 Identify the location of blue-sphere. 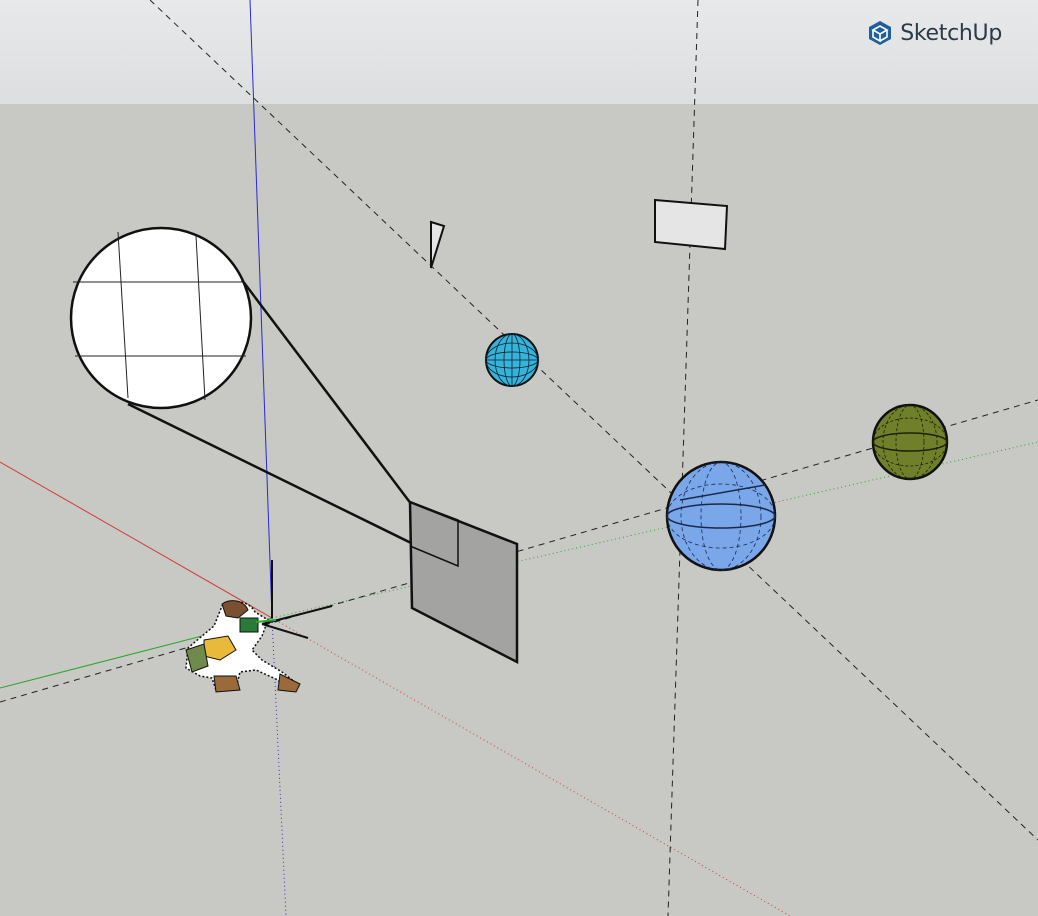
(721, 516).